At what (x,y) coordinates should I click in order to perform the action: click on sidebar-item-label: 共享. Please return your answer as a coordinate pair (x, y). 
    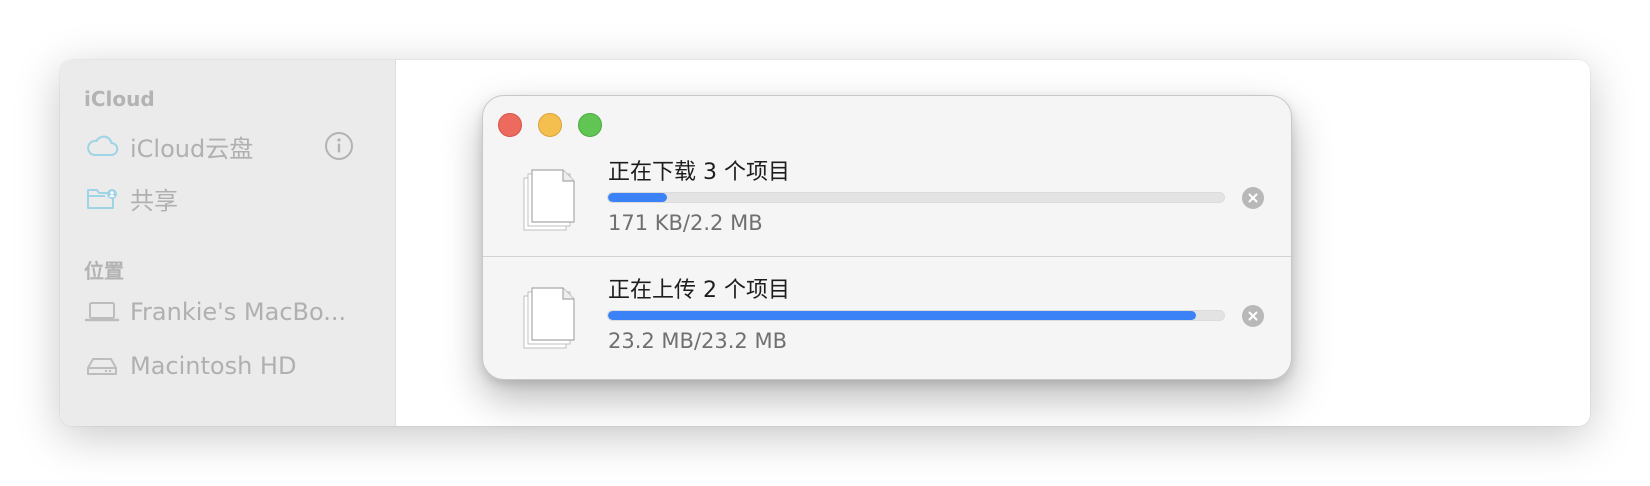
    Looking at the image, I should click on (154, 200).